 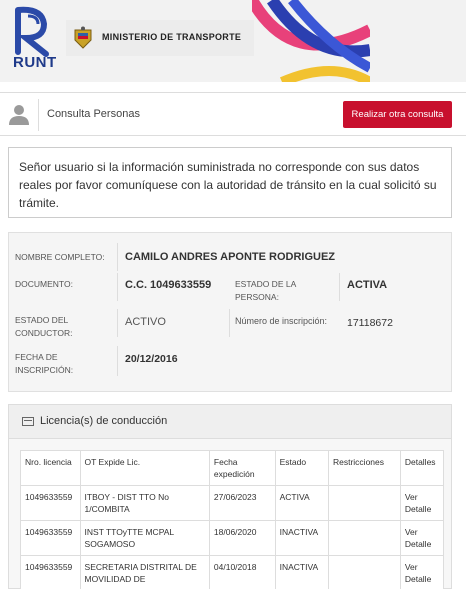 I want to click on license-issuer: ITBOY - DIST TTO No 1/COMBITA, so click(x=144, y=503).